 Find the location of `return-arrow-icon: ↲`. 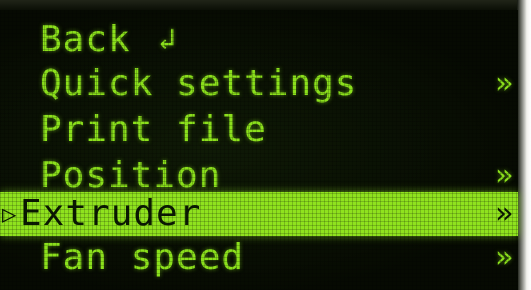

return-arrow-icon: ↲ is located at coordinates (168, 39).